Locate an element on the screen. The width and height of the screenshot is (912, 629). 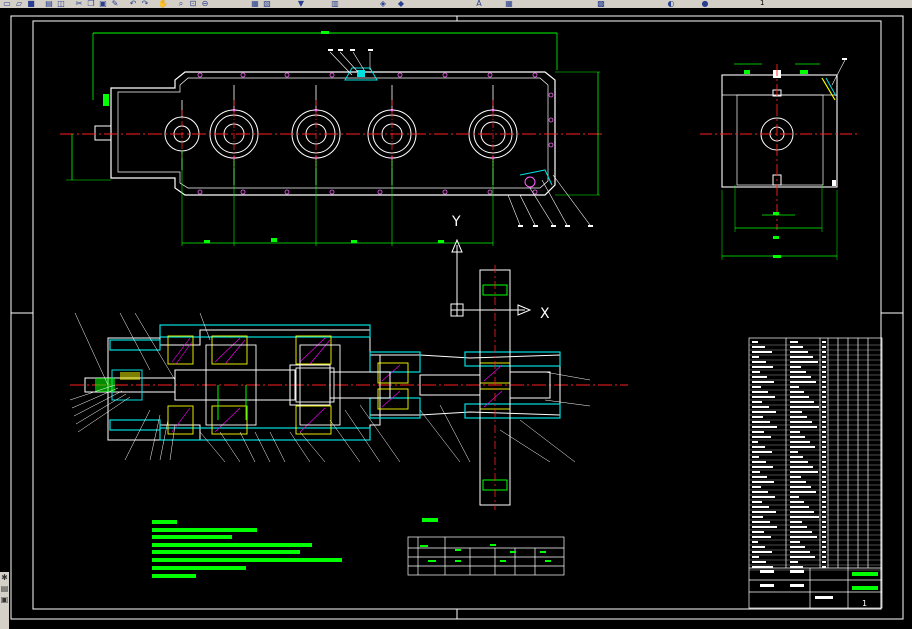
ucs-y-label: Y is located at coordinates (456, 222).